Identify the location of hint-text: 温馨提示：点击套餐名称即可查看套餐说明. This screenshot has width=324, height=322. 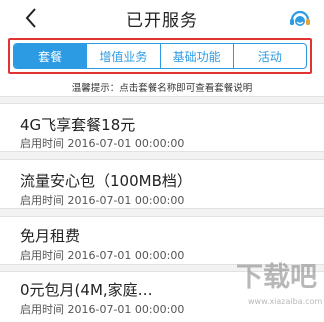
(162, 88).